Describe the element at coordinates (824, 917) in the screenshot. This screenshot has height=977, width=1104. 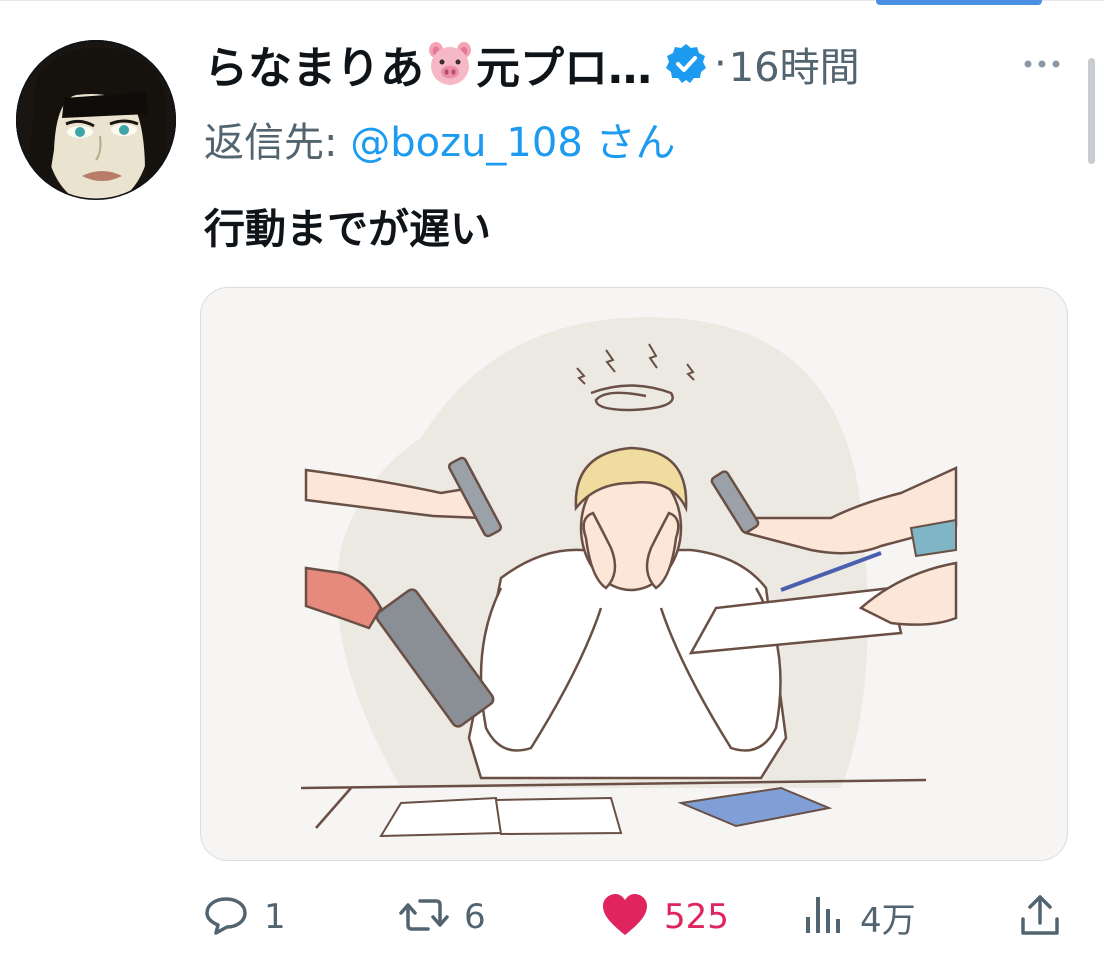
I see `views-icon` at that location.